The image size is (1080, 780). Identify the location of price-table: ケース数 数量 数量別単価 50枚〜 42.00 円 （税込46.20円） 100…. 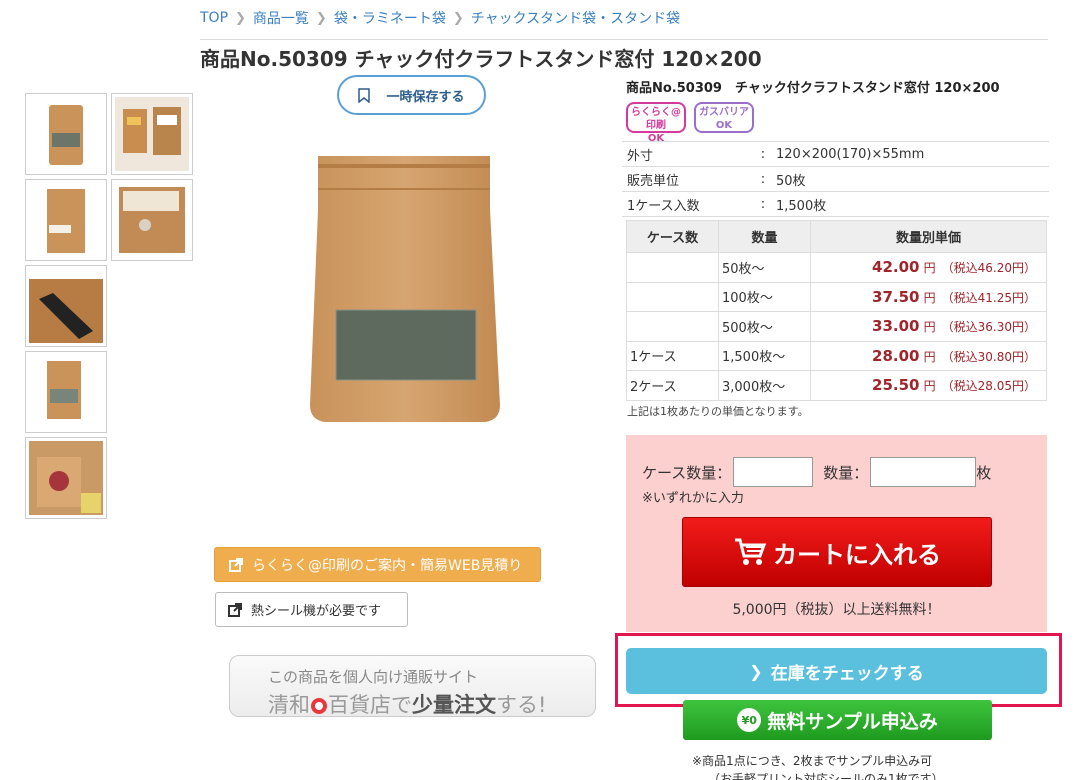
(836, 310).